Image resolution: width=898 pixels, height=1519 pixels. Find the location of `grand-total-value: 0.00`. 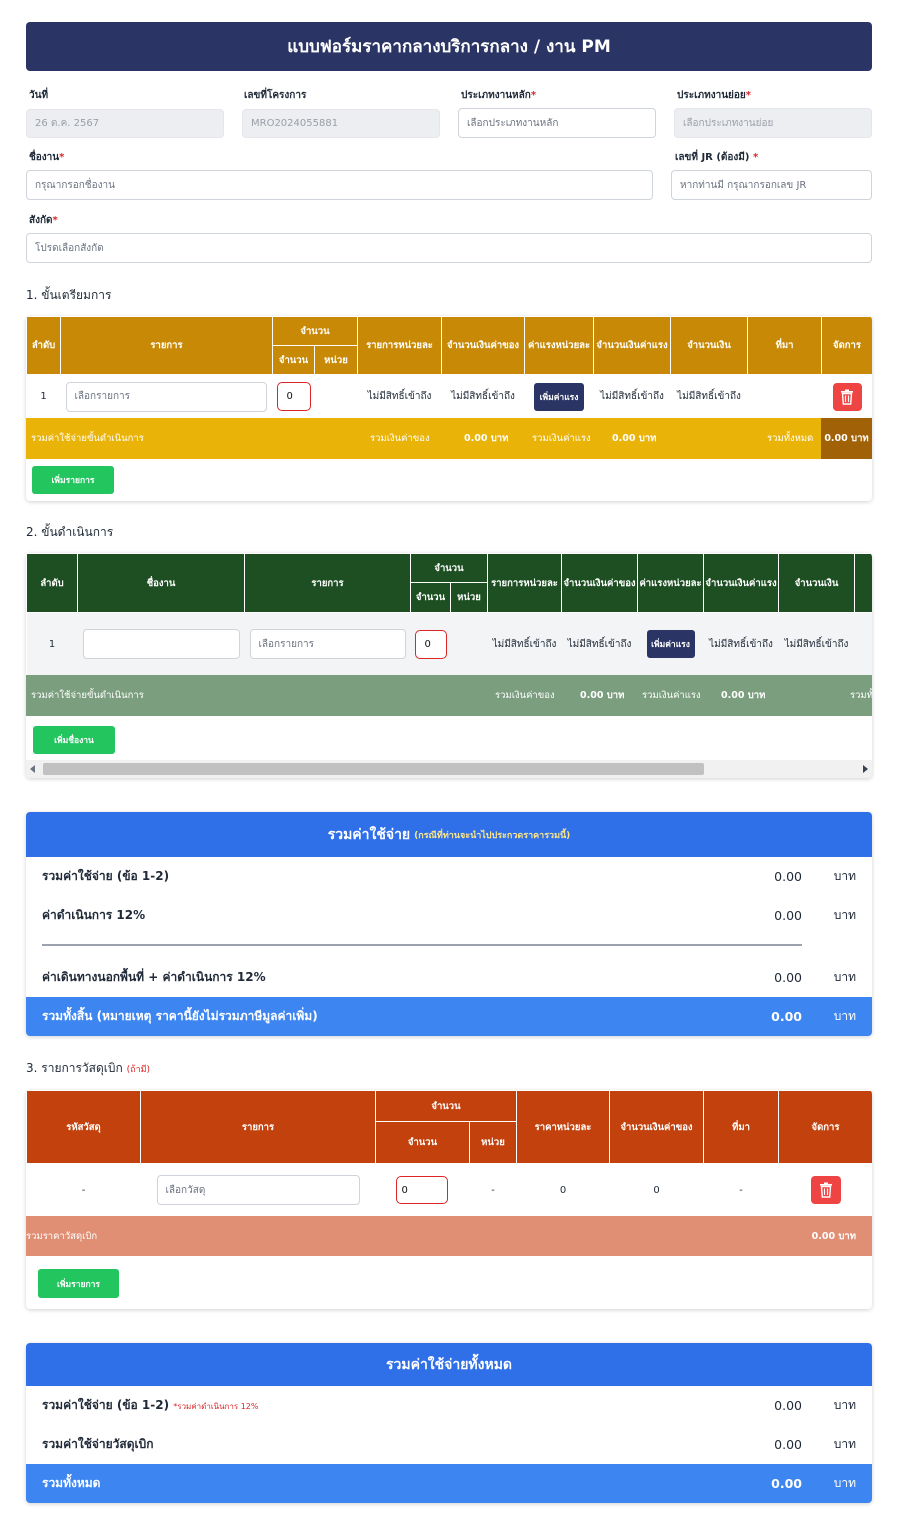

grand-total-value: 0.00 is located at coordinates (786, 1483).